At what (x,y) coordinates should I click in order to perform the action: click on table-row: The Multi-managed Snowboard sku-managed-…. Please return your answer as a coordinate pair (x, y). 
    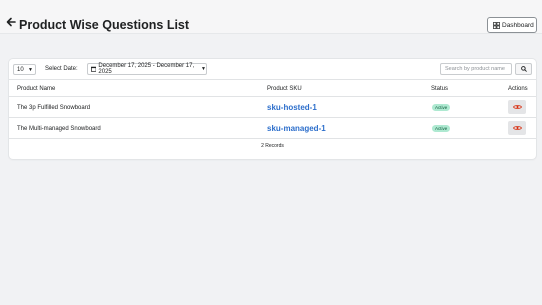
    Looking at the image, I should click on (272, 128).